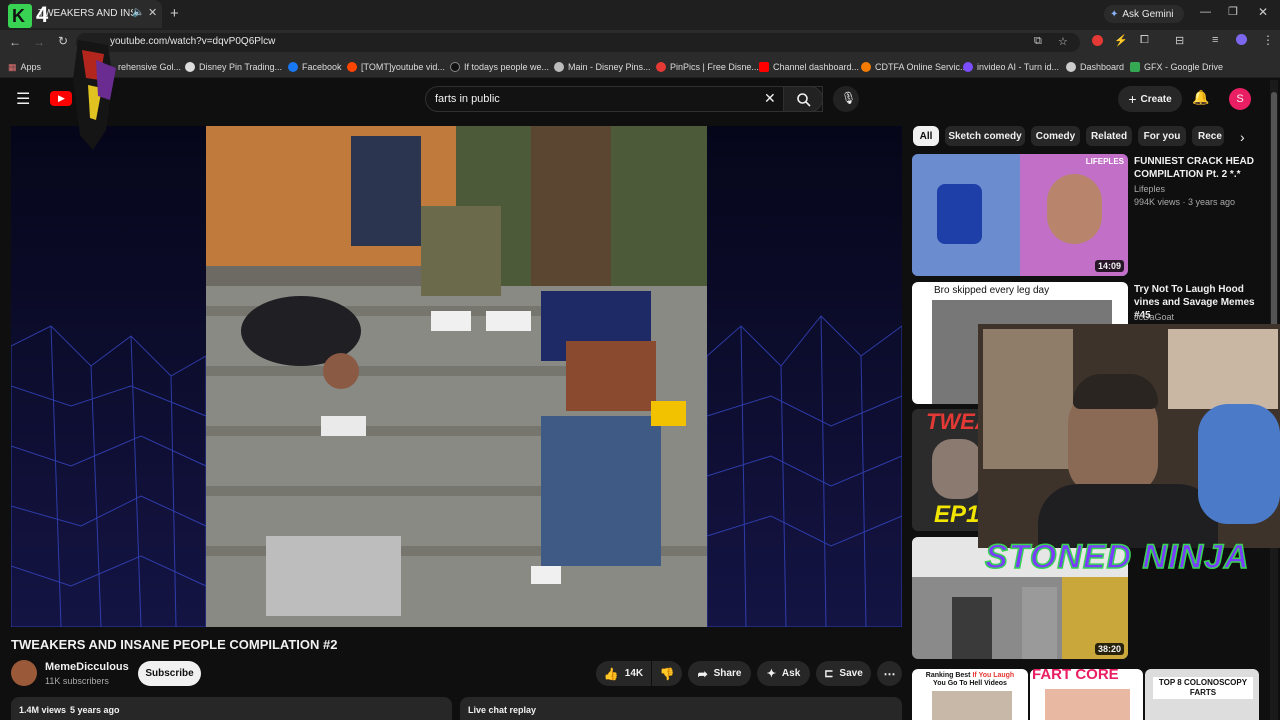 The width and height of the screenshot is (1280, 720). I want to click on profile-icon, so click(1241, 39).